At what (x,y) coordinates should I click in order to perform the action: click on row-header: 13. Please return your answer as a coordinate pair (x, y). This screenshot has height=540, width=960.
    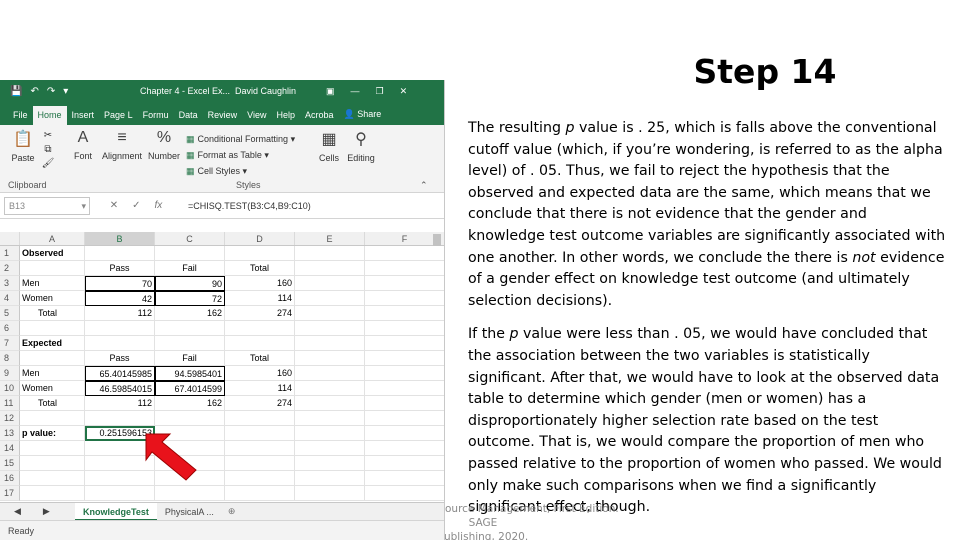
    Looking at the image, I should click on (10, 433).